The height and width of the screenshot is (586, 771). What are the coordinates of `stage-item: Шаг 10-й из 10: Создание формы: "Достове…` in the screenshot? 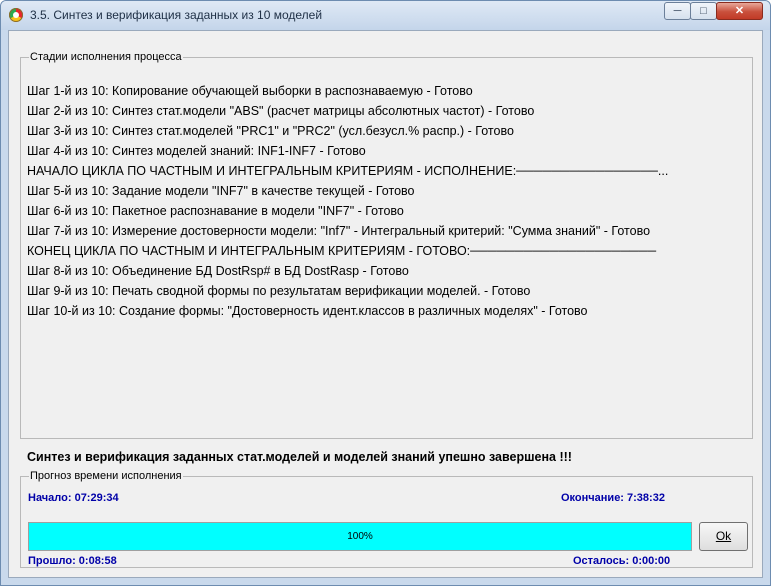 It's located at (307, 311).